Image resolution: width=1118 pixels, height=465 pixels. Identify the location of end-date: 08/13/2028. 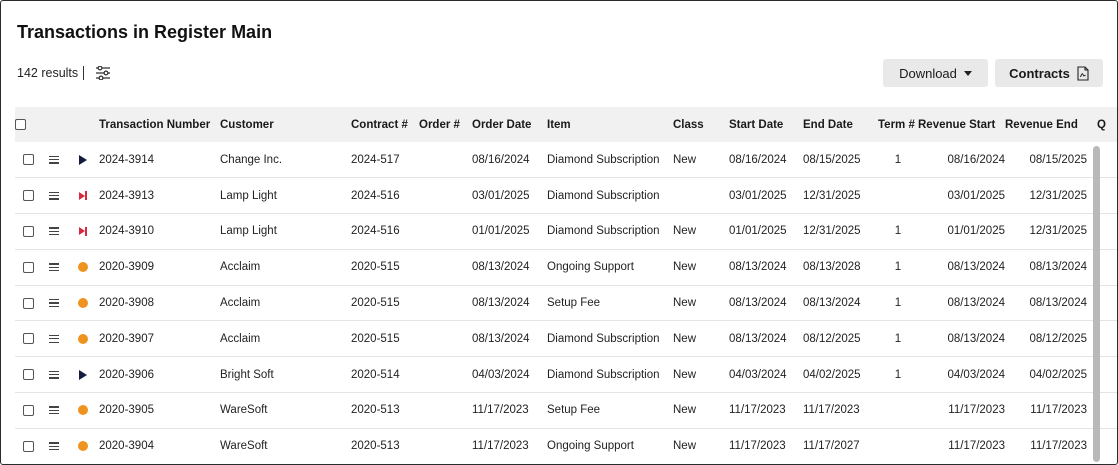
(840, 267).